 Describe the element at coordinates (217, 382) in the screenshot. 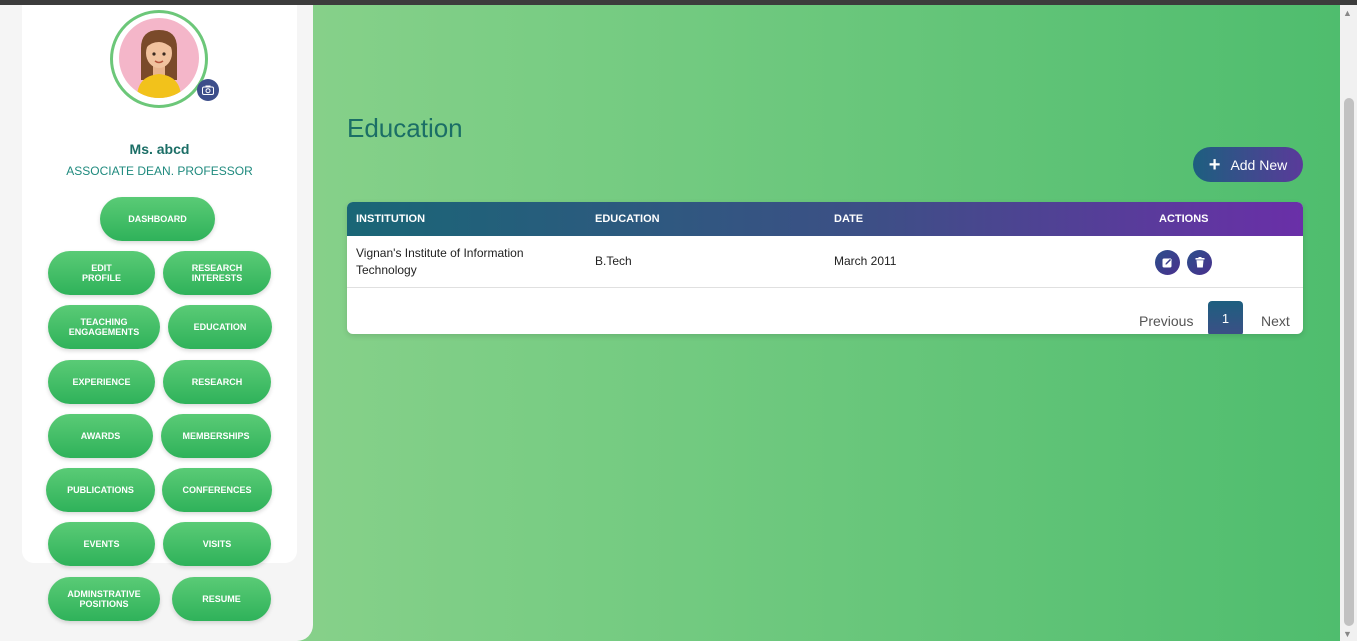

I see `nav-research: RESEARCH` at that location.